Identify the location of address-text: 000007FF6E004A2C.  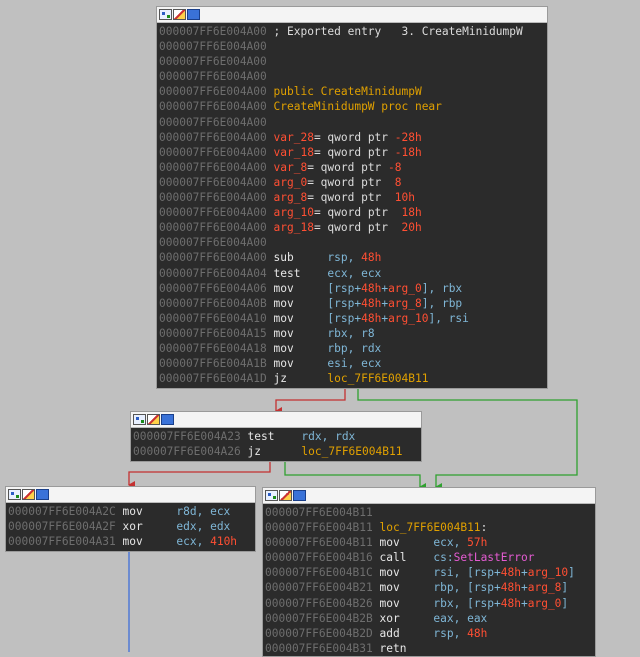
(65, 511).